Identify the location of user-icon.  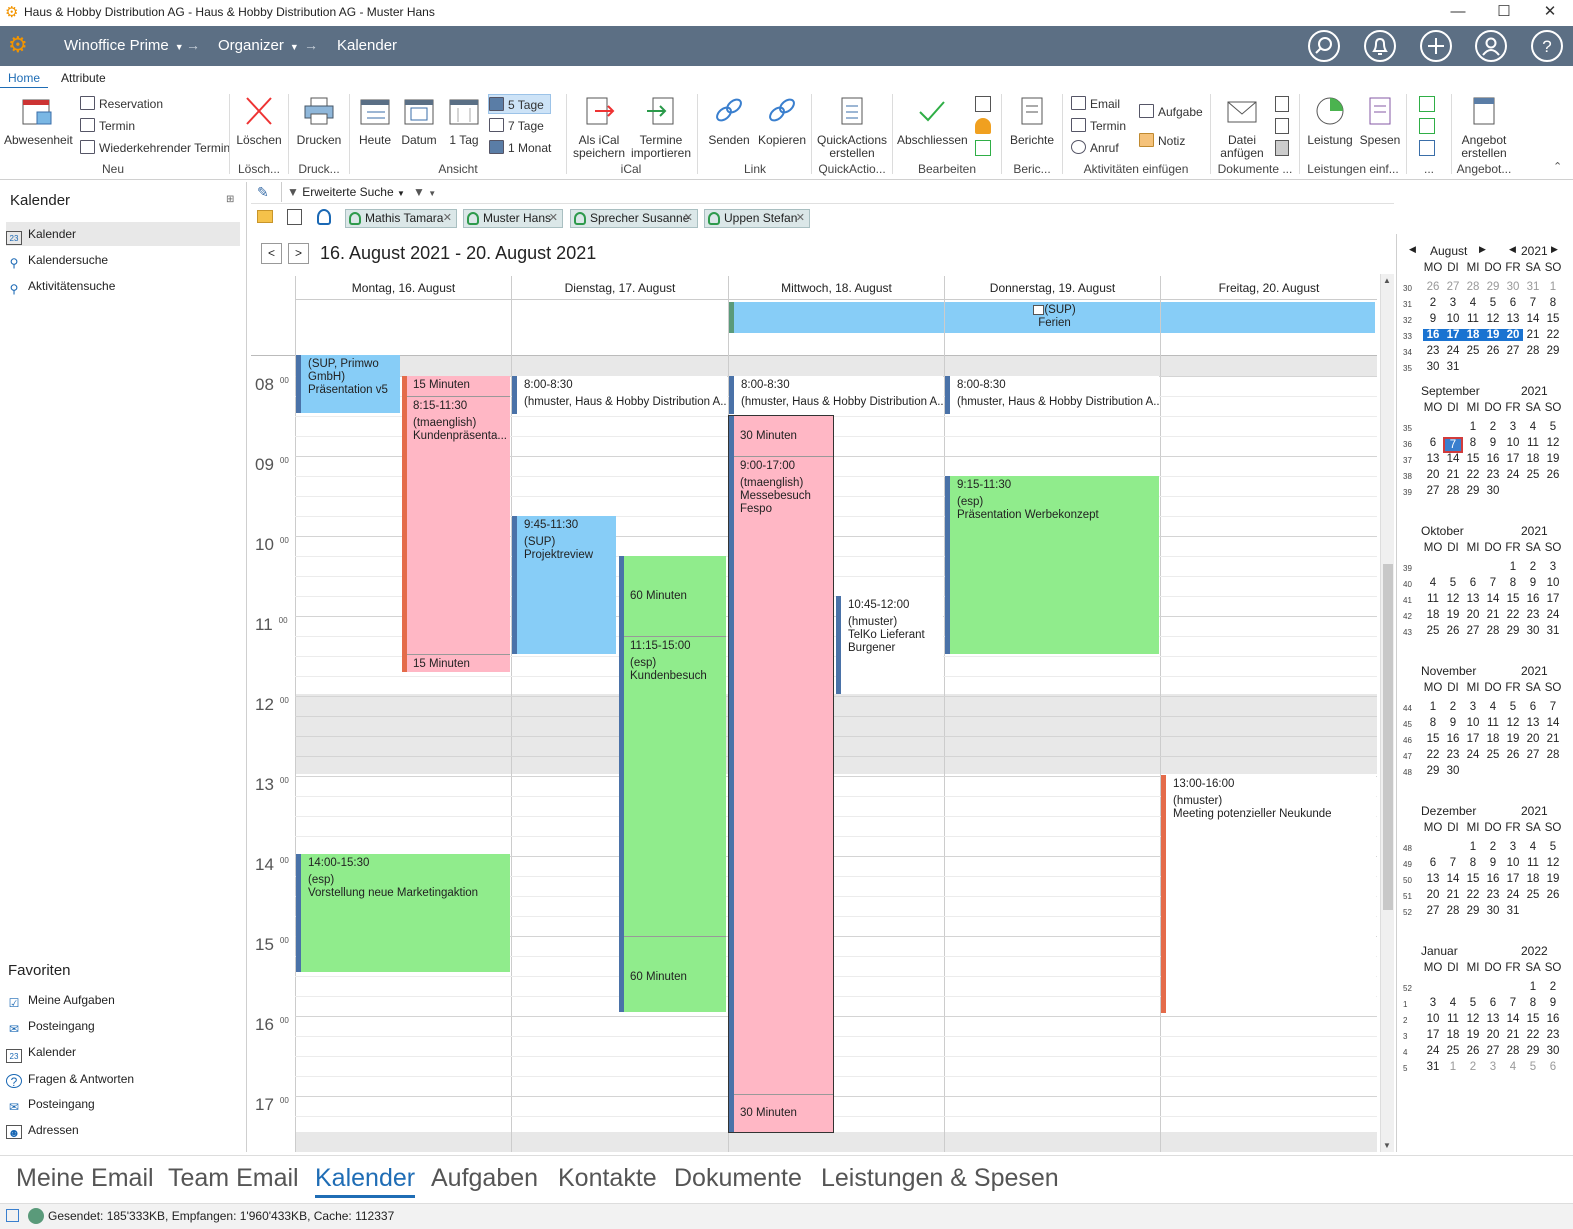
(1491, 46).